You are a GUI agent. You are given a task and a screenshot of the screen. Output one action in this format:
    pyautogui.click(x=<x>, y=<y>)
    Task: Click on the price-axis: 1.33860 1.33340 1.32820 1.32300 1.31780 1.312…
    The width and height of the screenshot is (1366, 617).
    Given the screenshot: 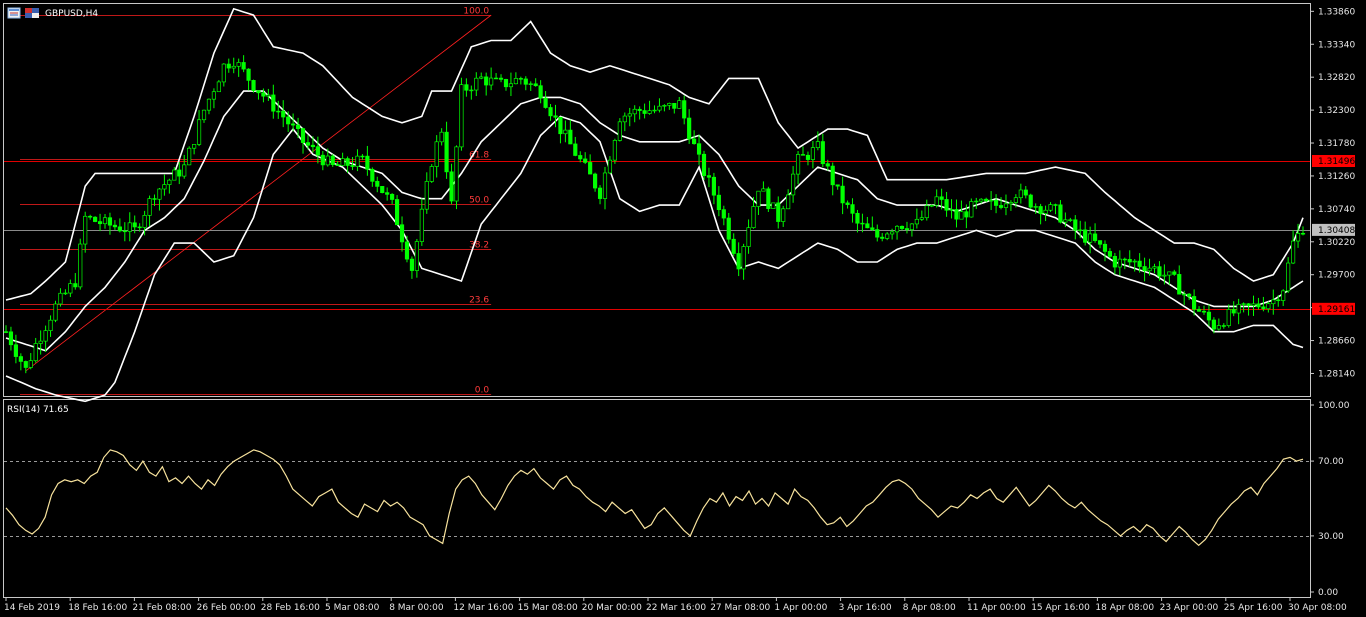 What is the action you would take?
    pyautogui.click(x=1332, y=193)
    